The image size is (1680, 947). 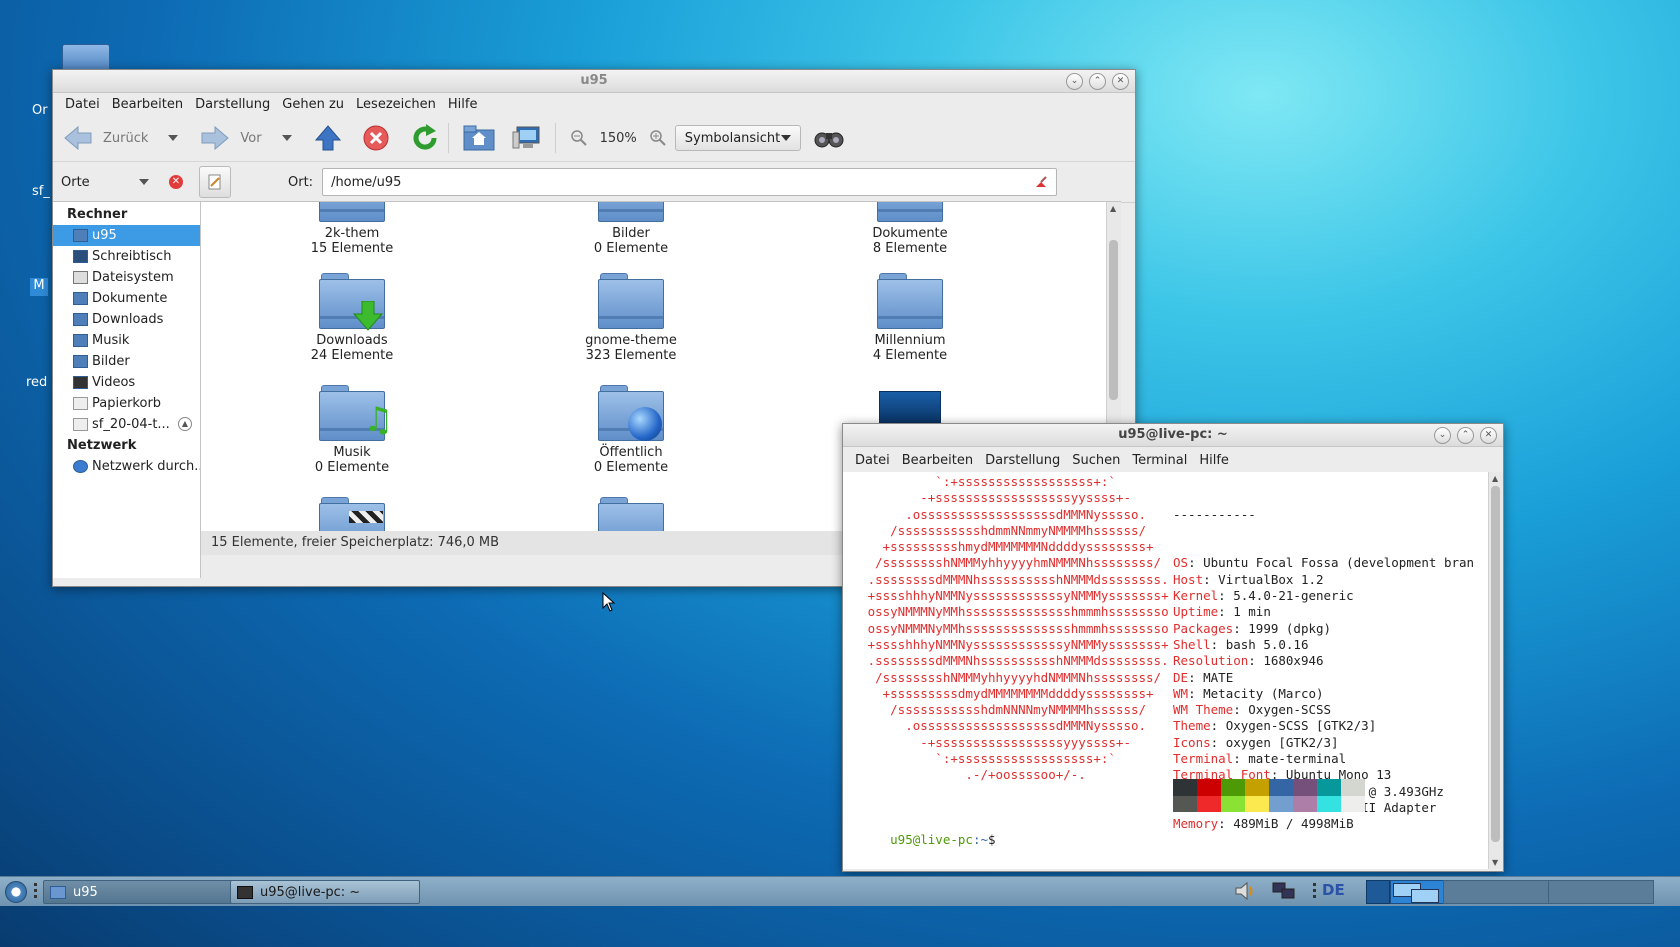 I want to click on menu-search: Suchen, so click(x=1096, y=460).